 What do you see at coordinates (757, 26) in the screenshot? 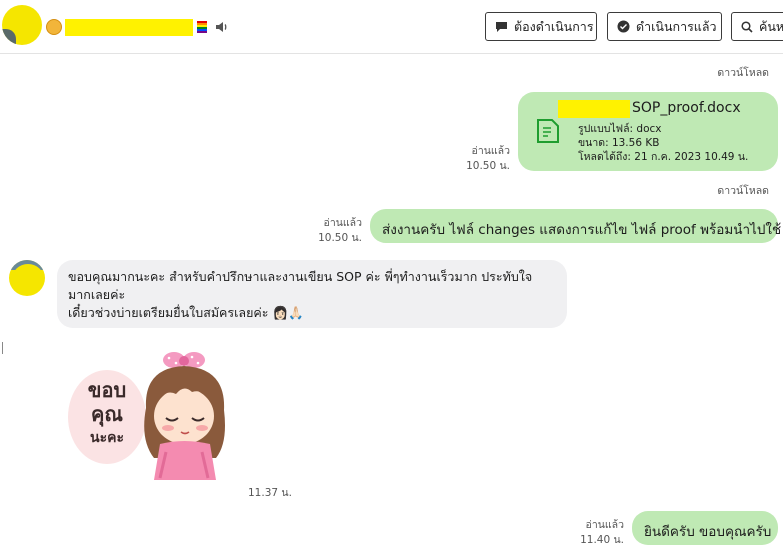
I see `search-button: ค้นหา` at bounding box center [757, 26].